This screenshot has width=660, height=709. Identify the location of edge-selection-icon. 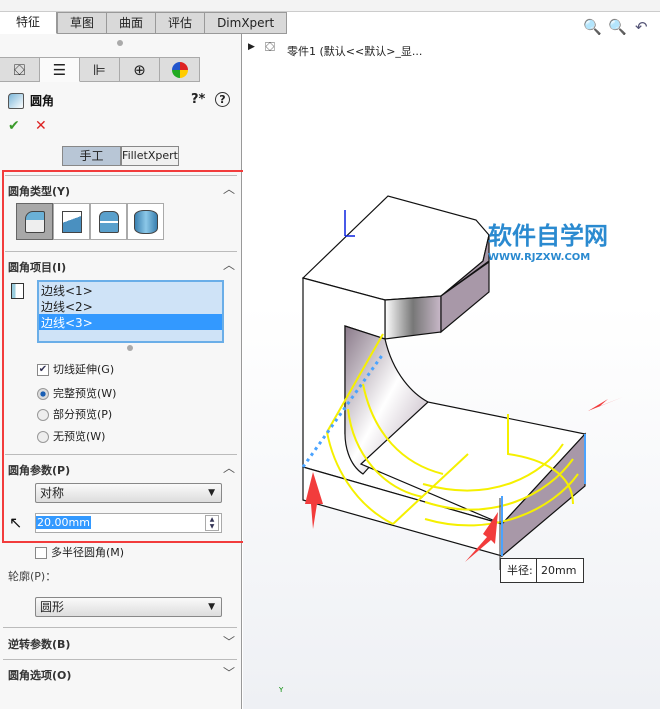
(17, 291).